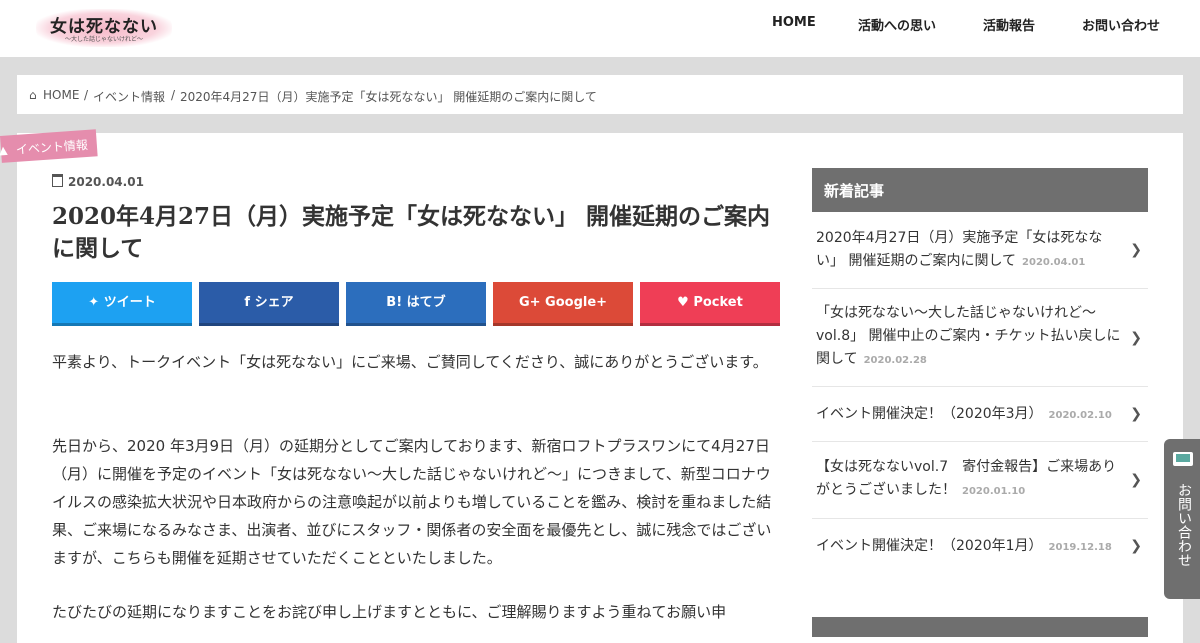 This screenshot has width=1200, height=643. I want to click on nav-thoughts: 活動への思い, so click(897, 24).